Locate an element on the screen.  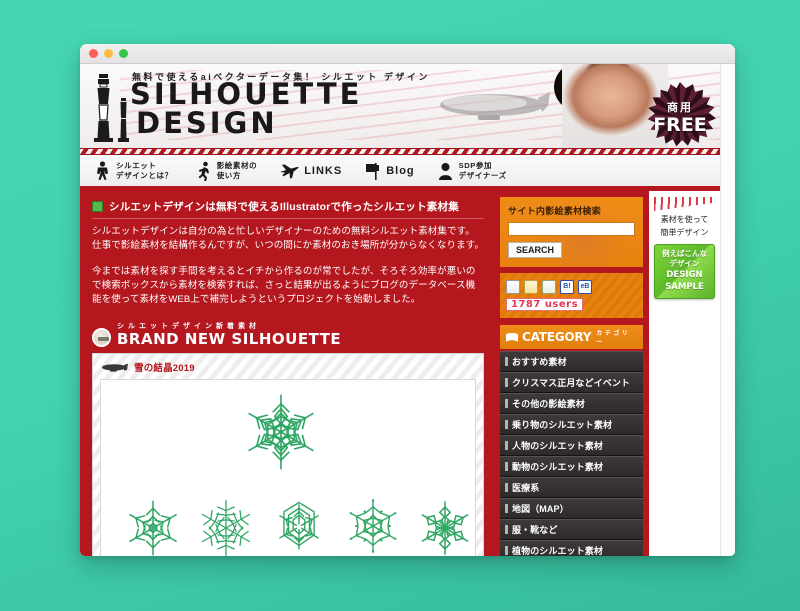
minimize-button is located at coordinates (108, 53).